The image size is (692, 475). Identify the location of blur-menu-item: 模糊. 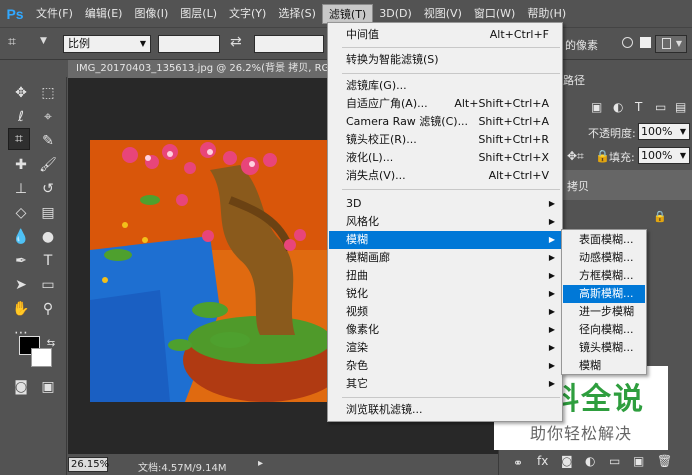
(604, 365).